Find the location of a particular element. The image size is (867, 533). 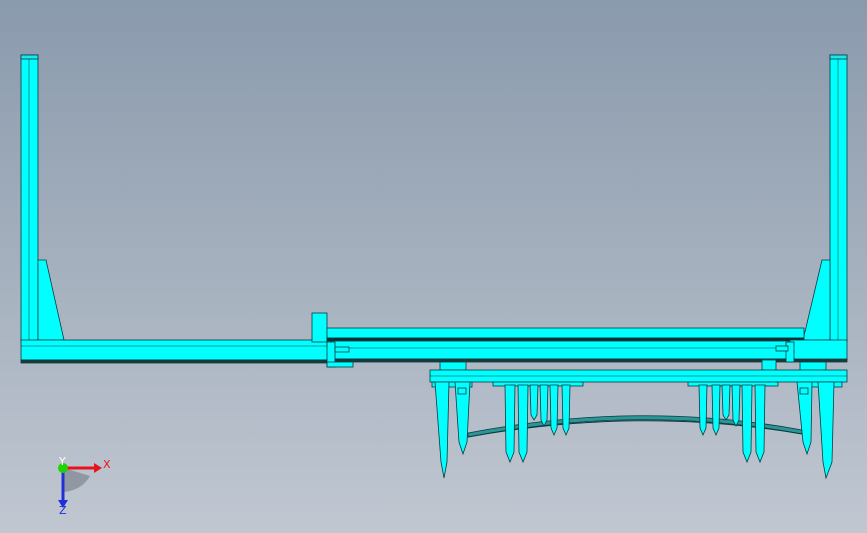

left-clamp-foot is located at coordinates (340, 364).